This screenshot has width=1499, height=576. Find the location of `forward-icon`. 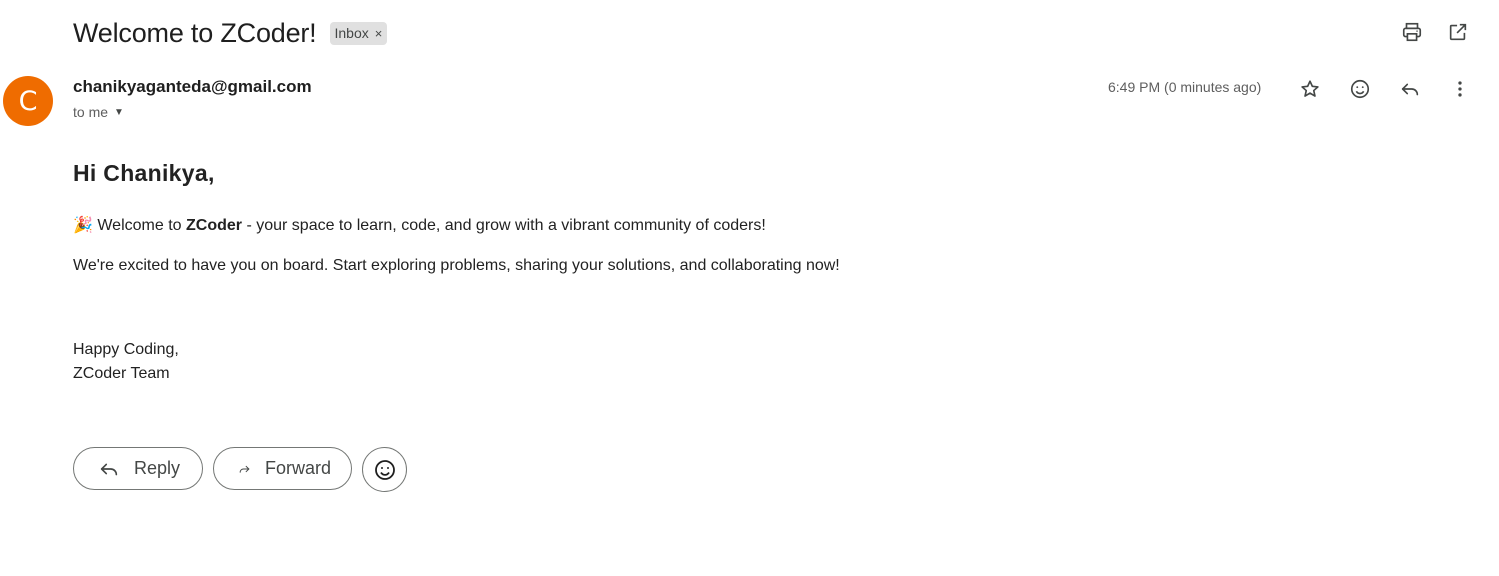

forward-icon is located at coordinates (244, 469).